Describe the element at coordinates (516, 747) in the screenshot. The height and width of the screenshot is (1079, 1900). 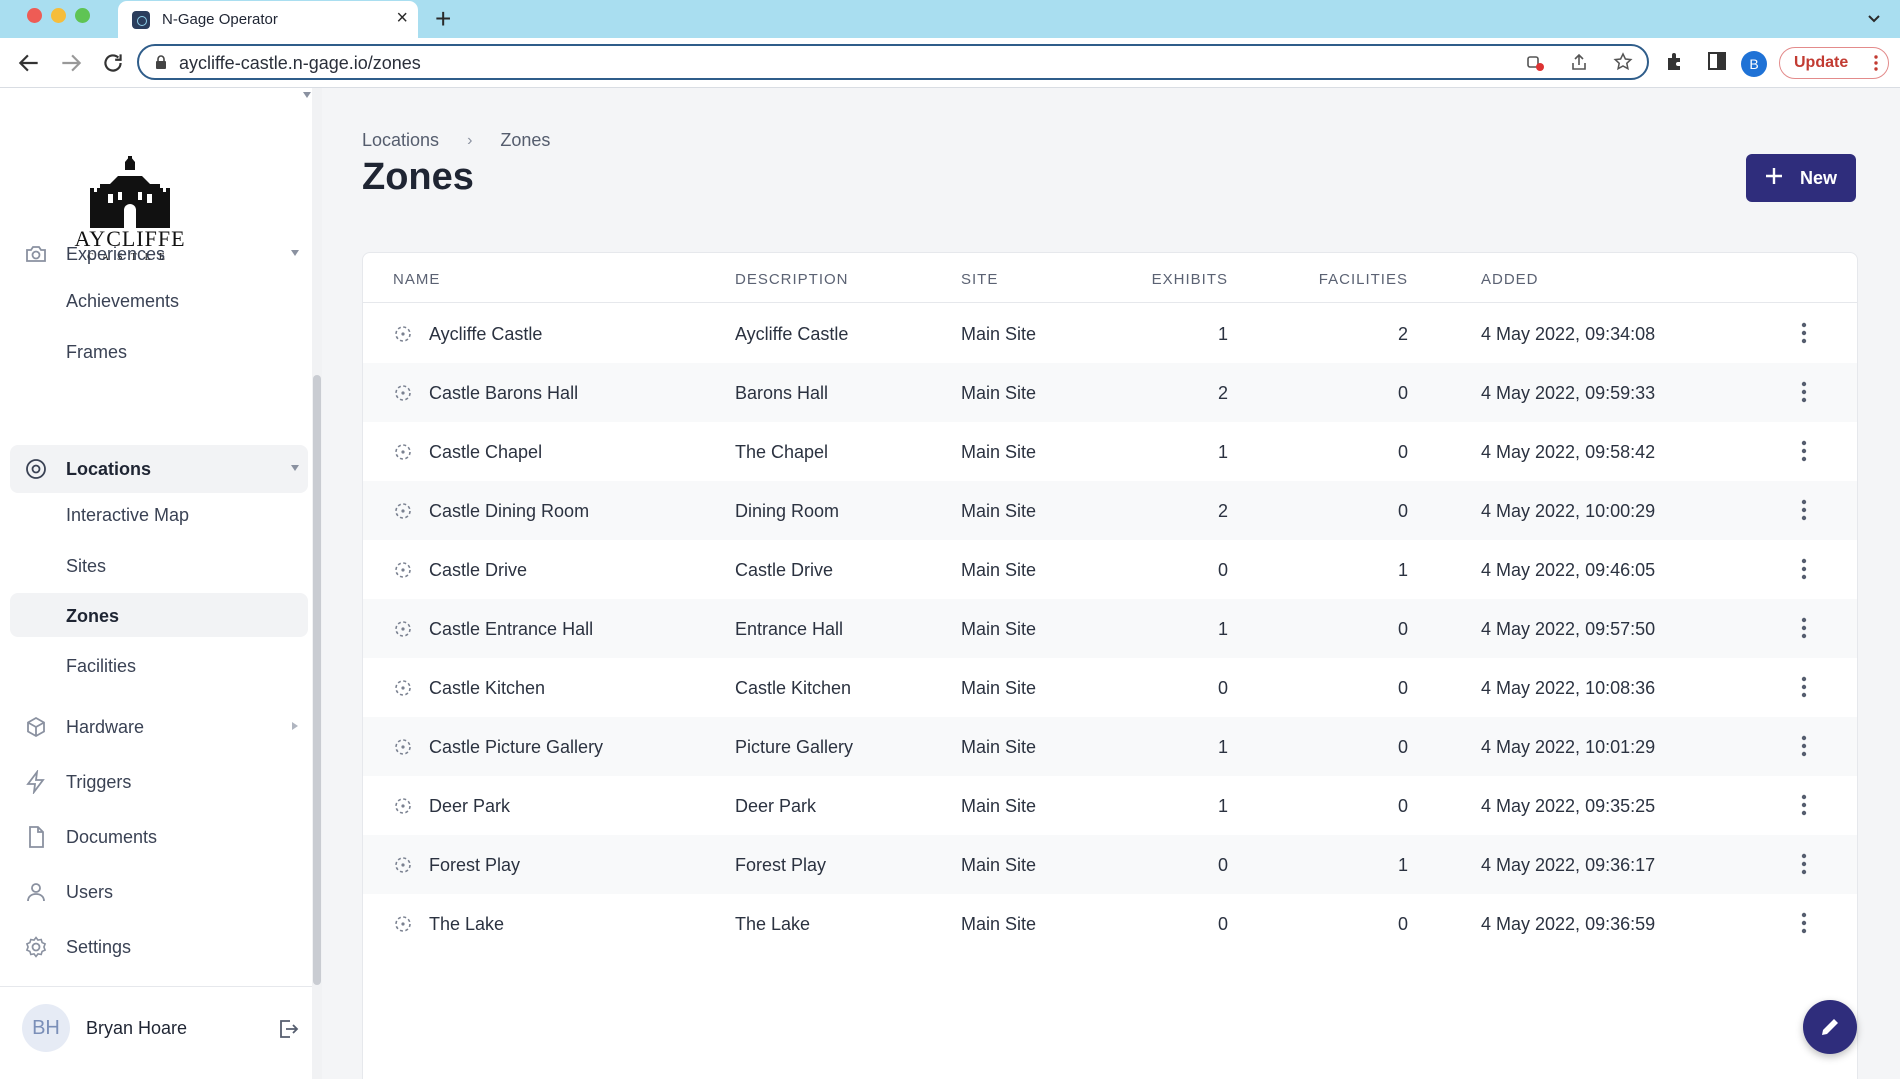
I see `zone-name: Castle Picture Gallery` at that location.